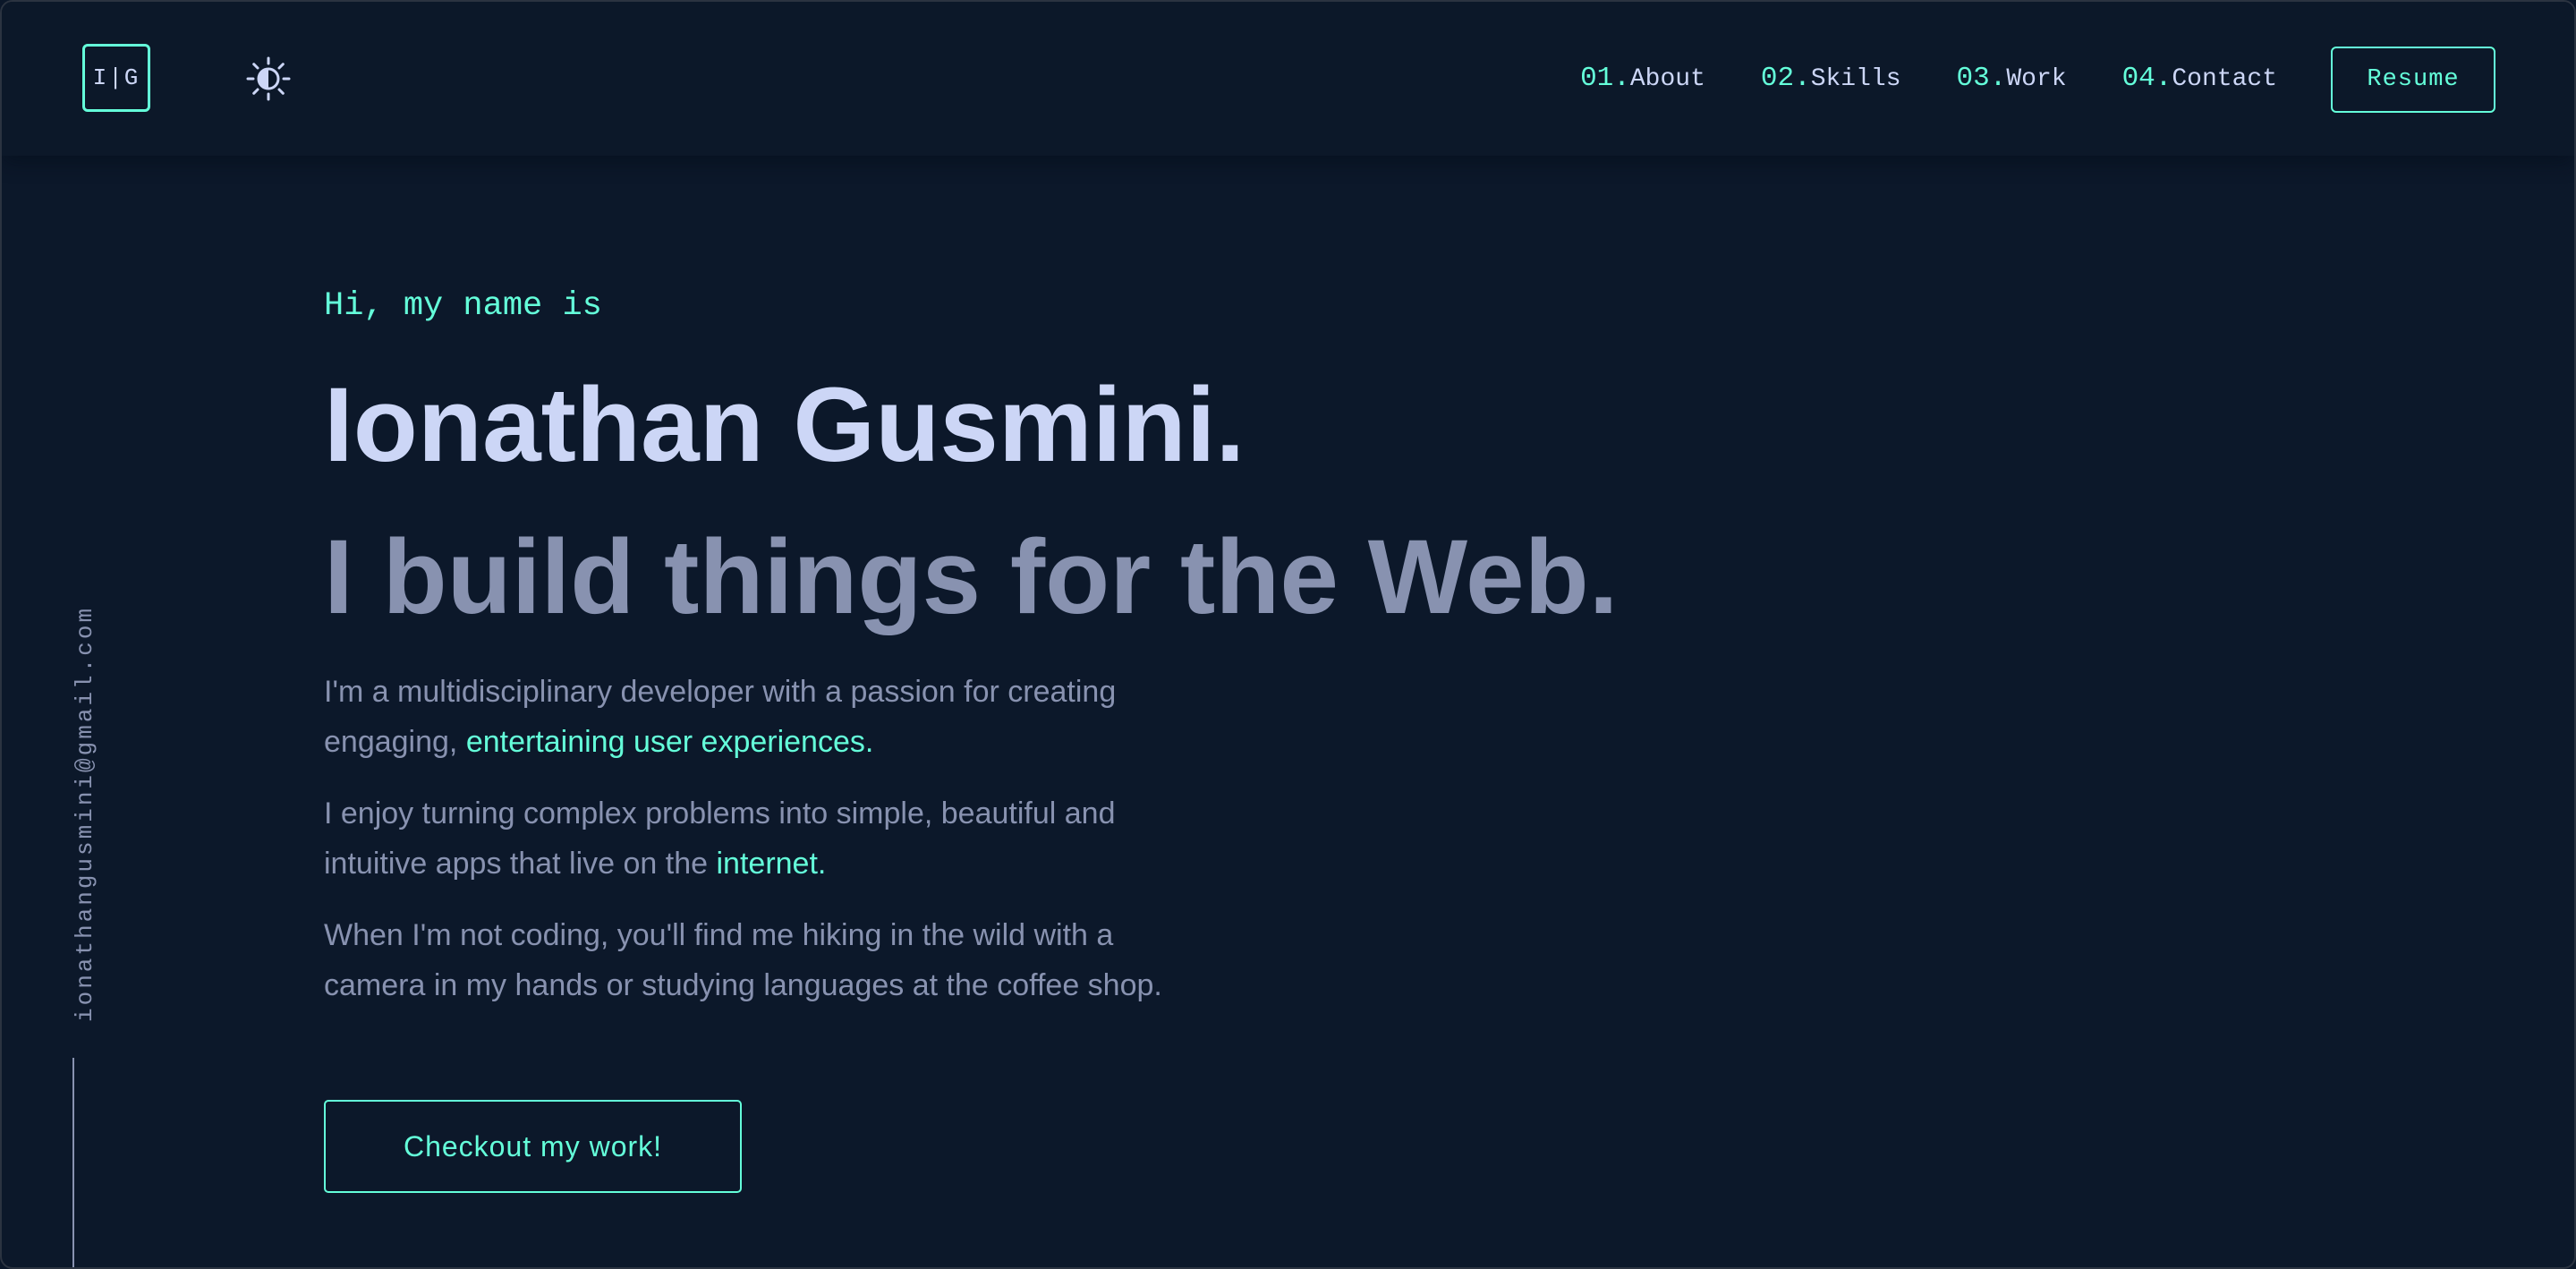 This screenshot has height=1269, width=2576. I want to click on theme-toggle-button, so click(268, 78).